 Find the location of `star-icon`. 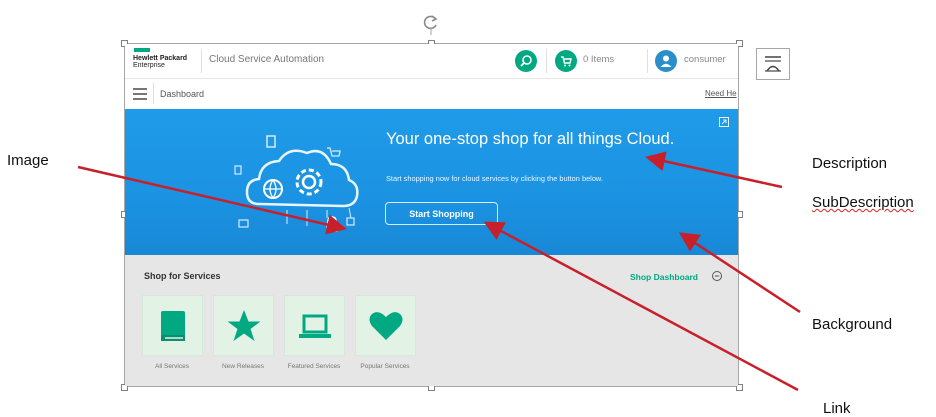

star-icon is located at coordinates (244, 325).